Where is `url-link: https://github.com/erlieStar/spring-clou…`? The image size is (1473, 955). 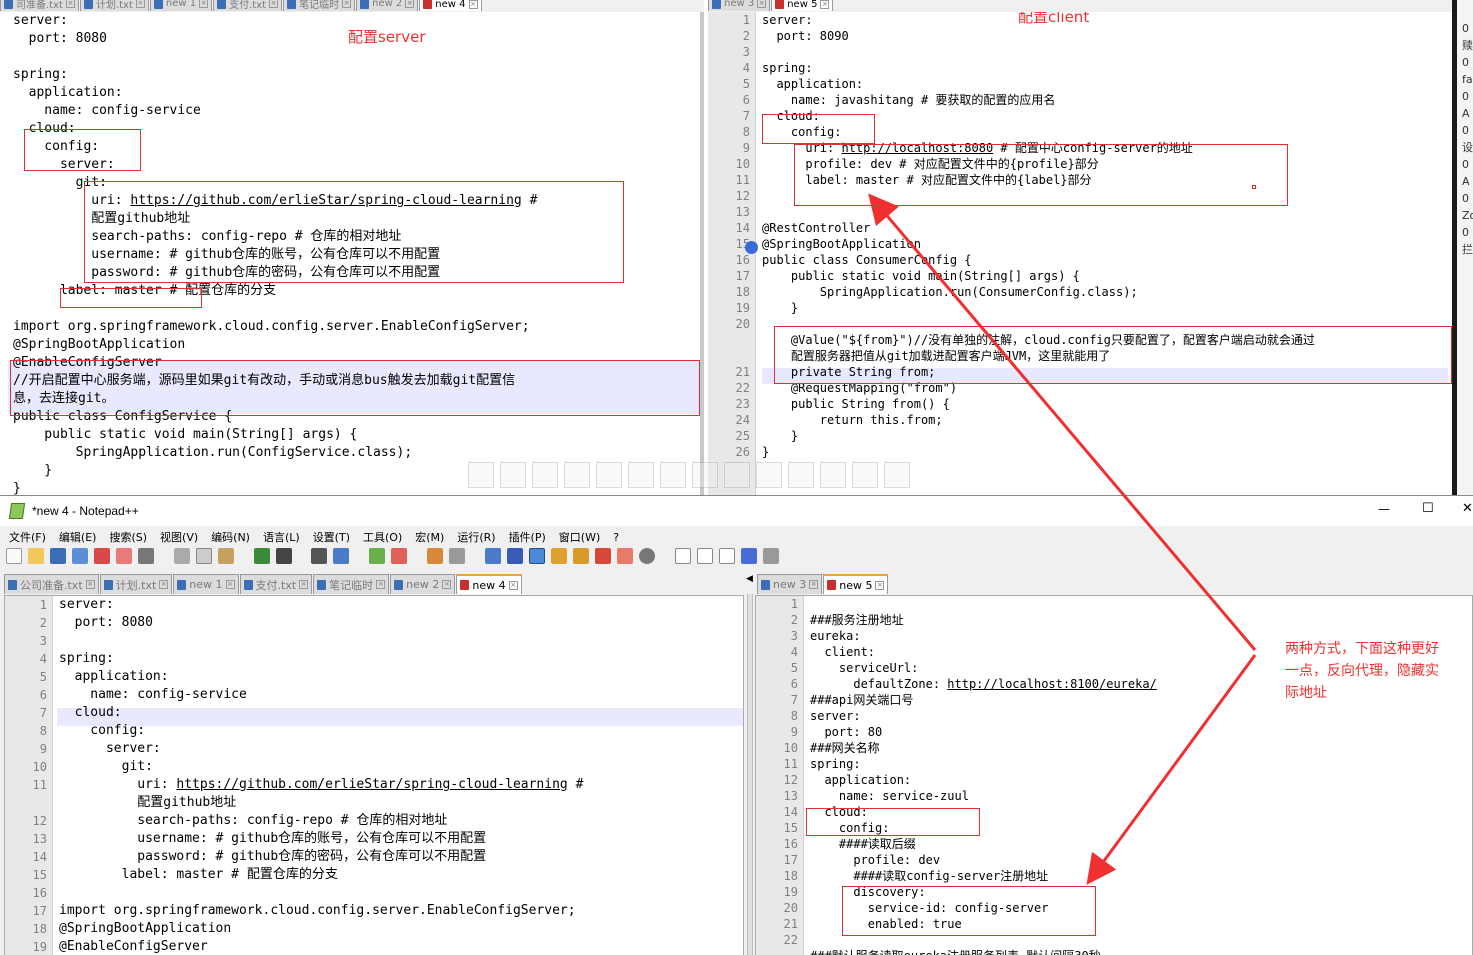
url-link: https://github.com/erlieStar/spring-clou… is located at coordinates (371, 784).